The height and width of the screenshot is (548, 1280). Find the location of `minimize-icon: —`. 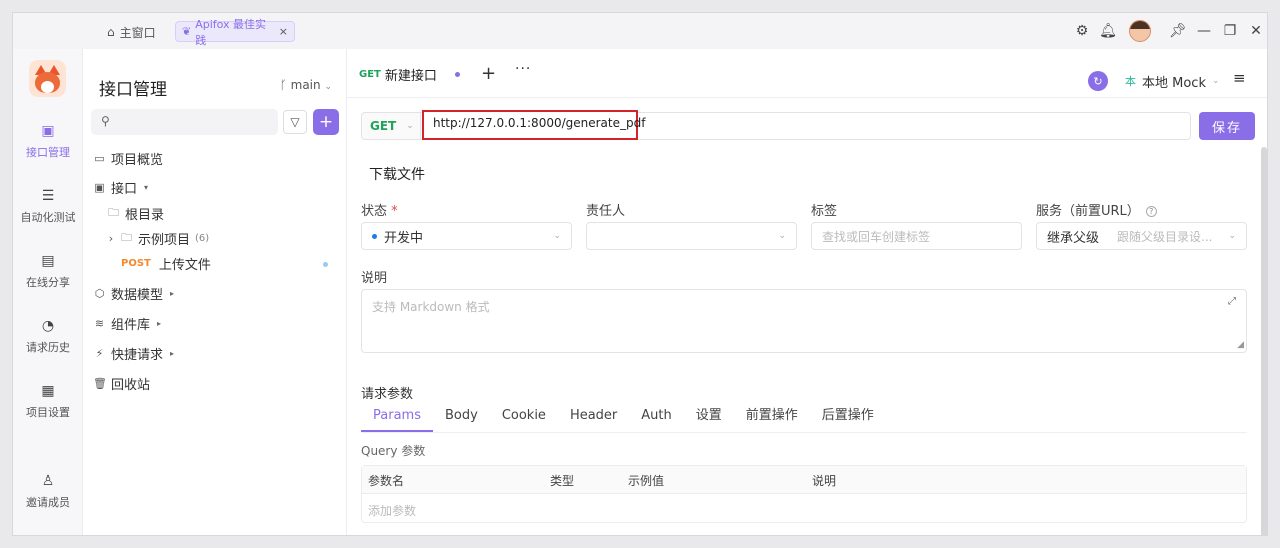

minimize-icon: — is located at coordinates (1204, 31).